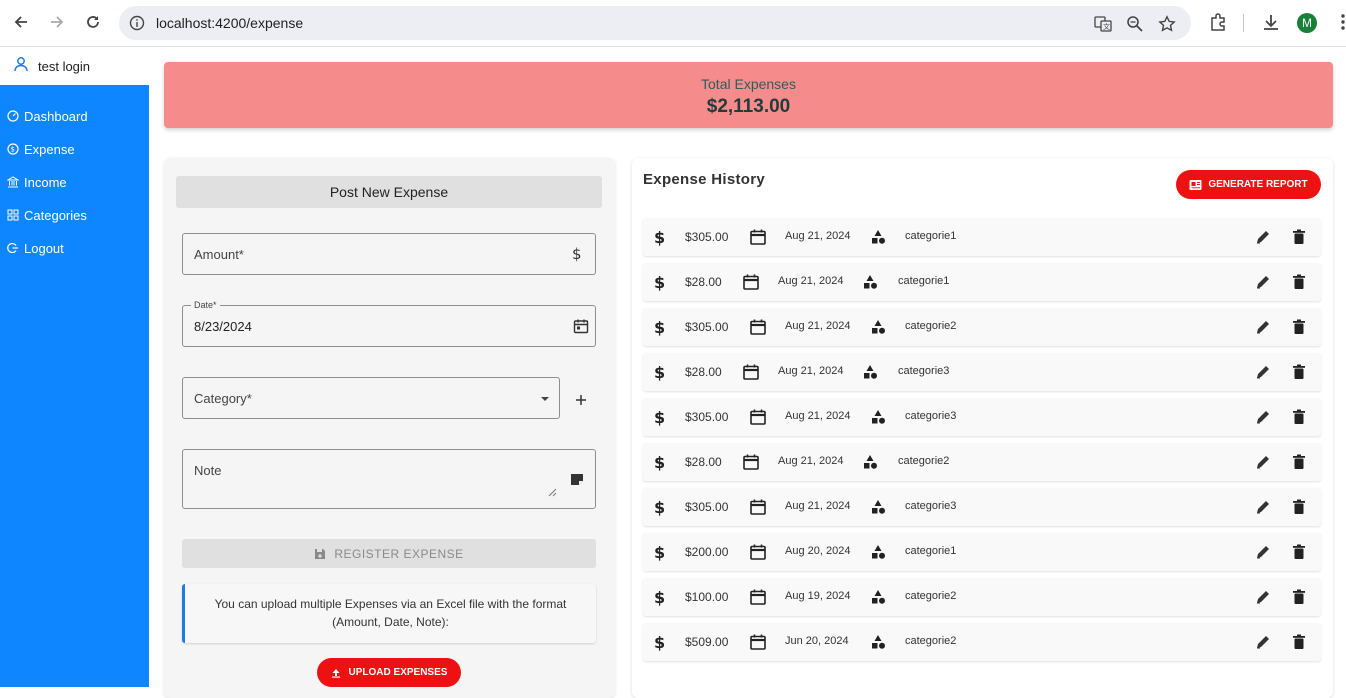  Describe the element at coordinates (1218, 22) in the screenshot. I see `extensions-icon` at that location.